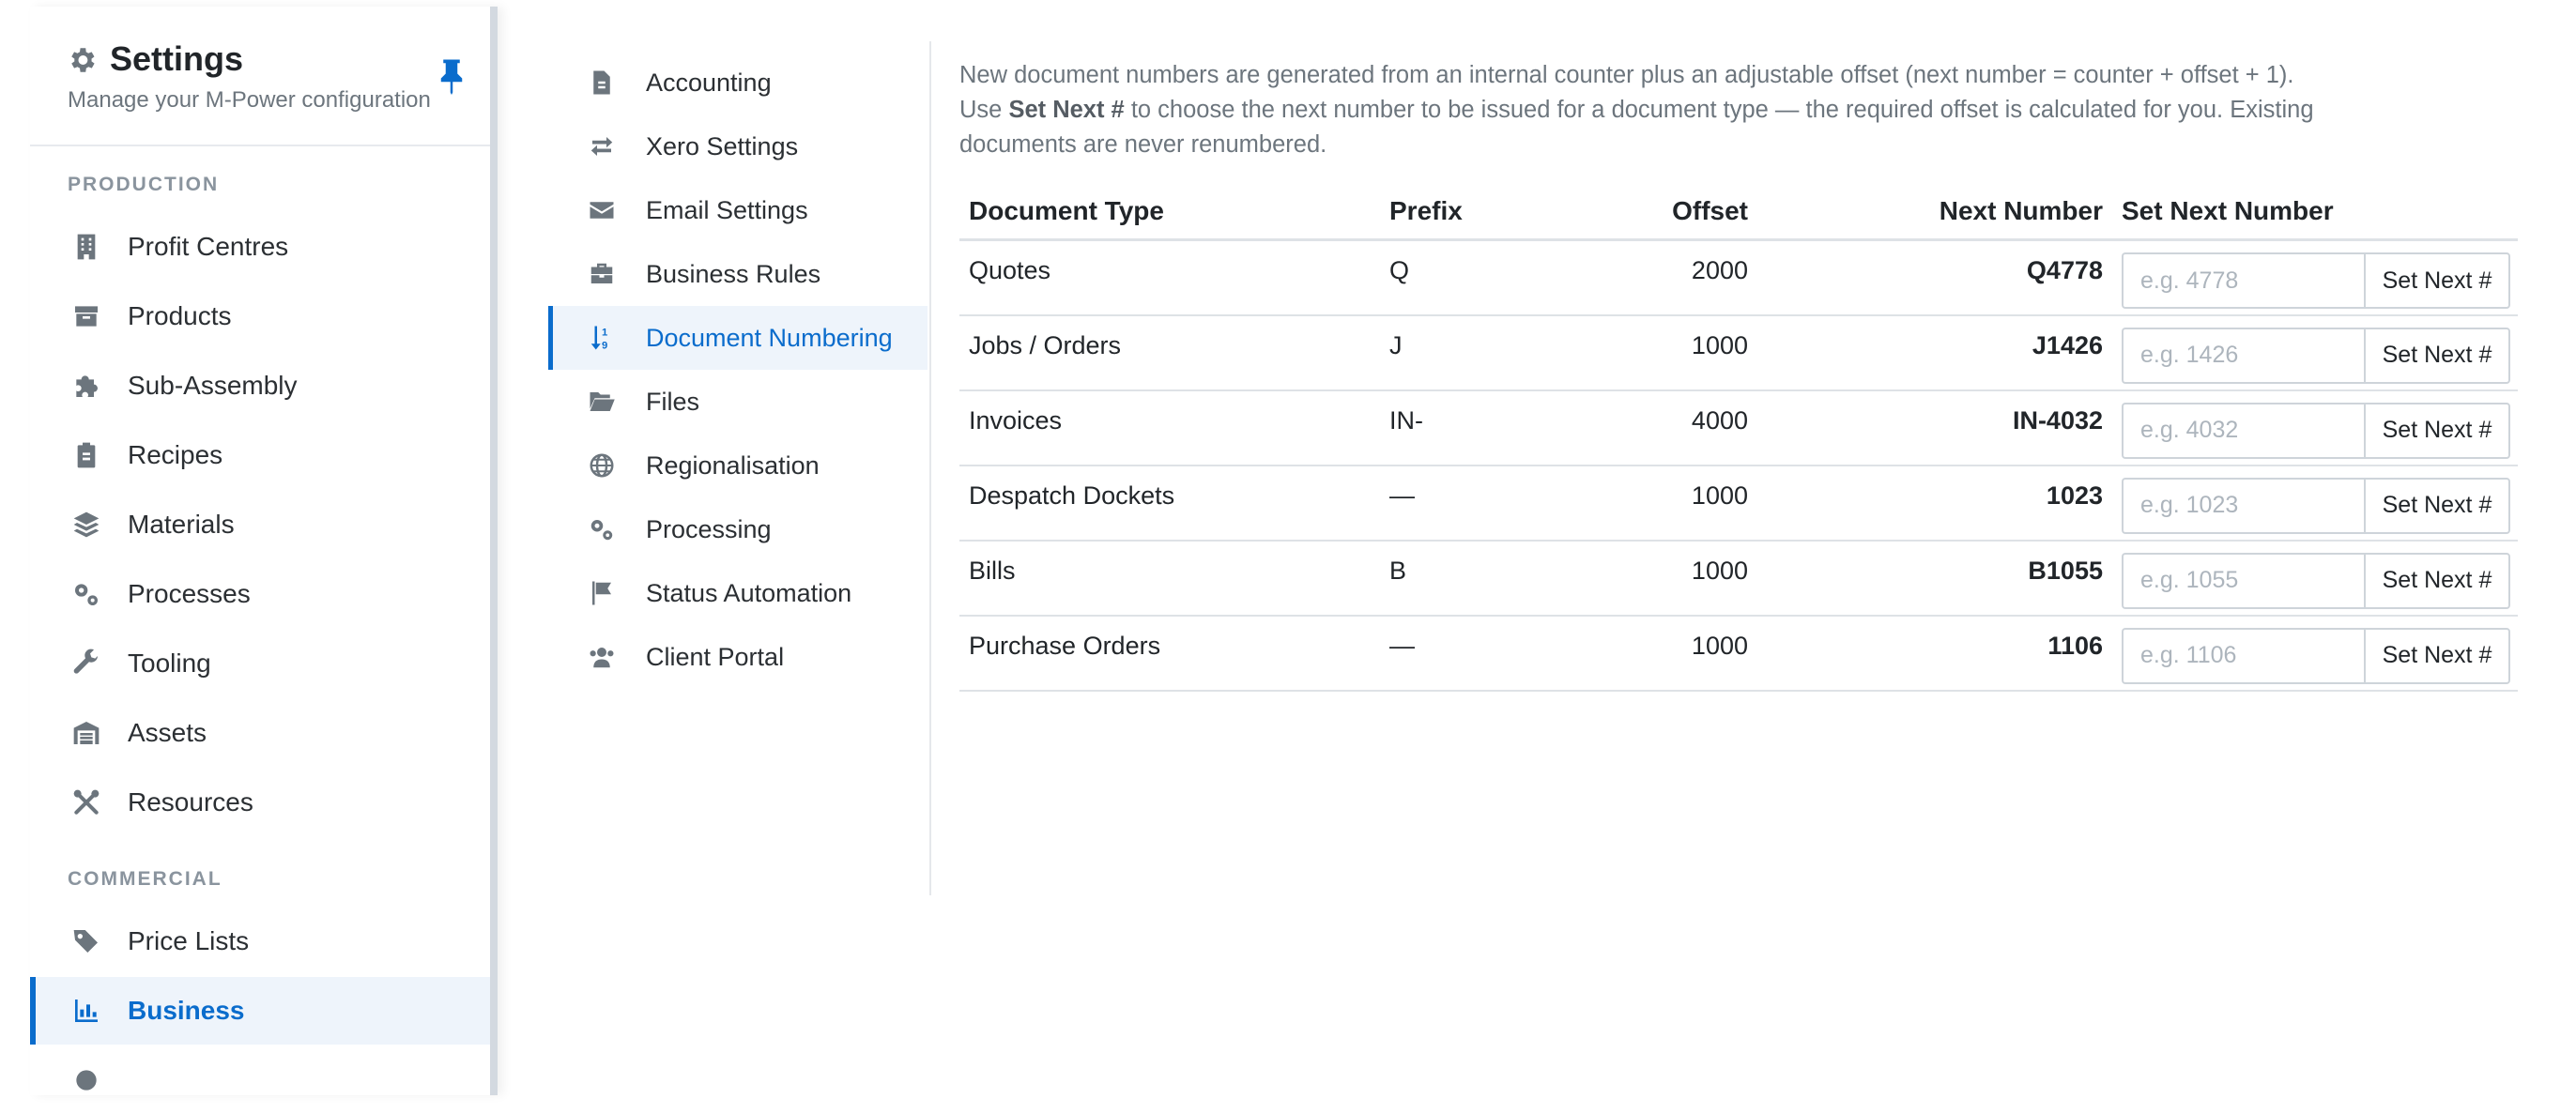 Image resolution: width=2576 pixels, height=1114 pixels. I want to click on puzzle-icon, so click(87, 386).